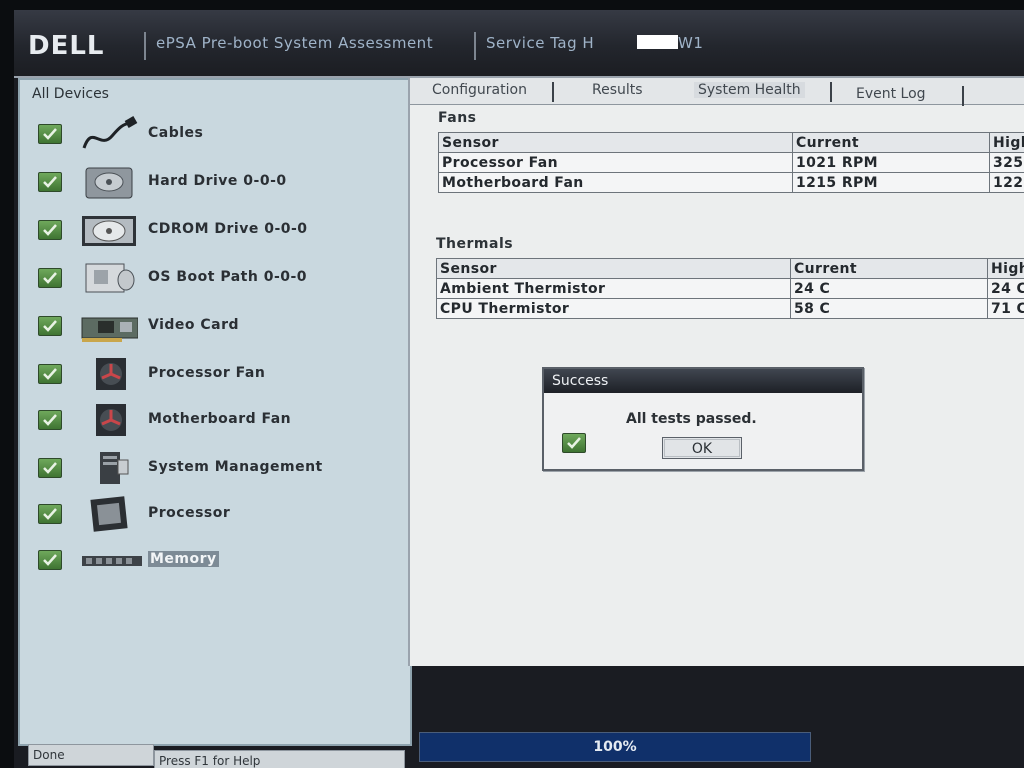  I want to click on cable-icon, so click(110, 132).